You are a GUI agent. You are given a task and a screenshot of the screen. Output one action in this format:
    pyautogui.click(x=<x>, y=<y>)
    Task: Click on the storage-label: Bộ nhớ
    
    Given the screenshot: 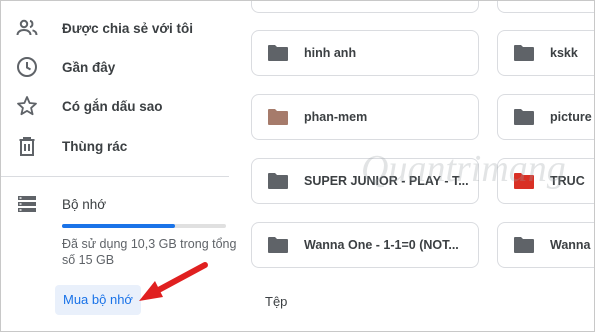 What is the action you would take?
    pyautogui.click(x=84, y=204)
    